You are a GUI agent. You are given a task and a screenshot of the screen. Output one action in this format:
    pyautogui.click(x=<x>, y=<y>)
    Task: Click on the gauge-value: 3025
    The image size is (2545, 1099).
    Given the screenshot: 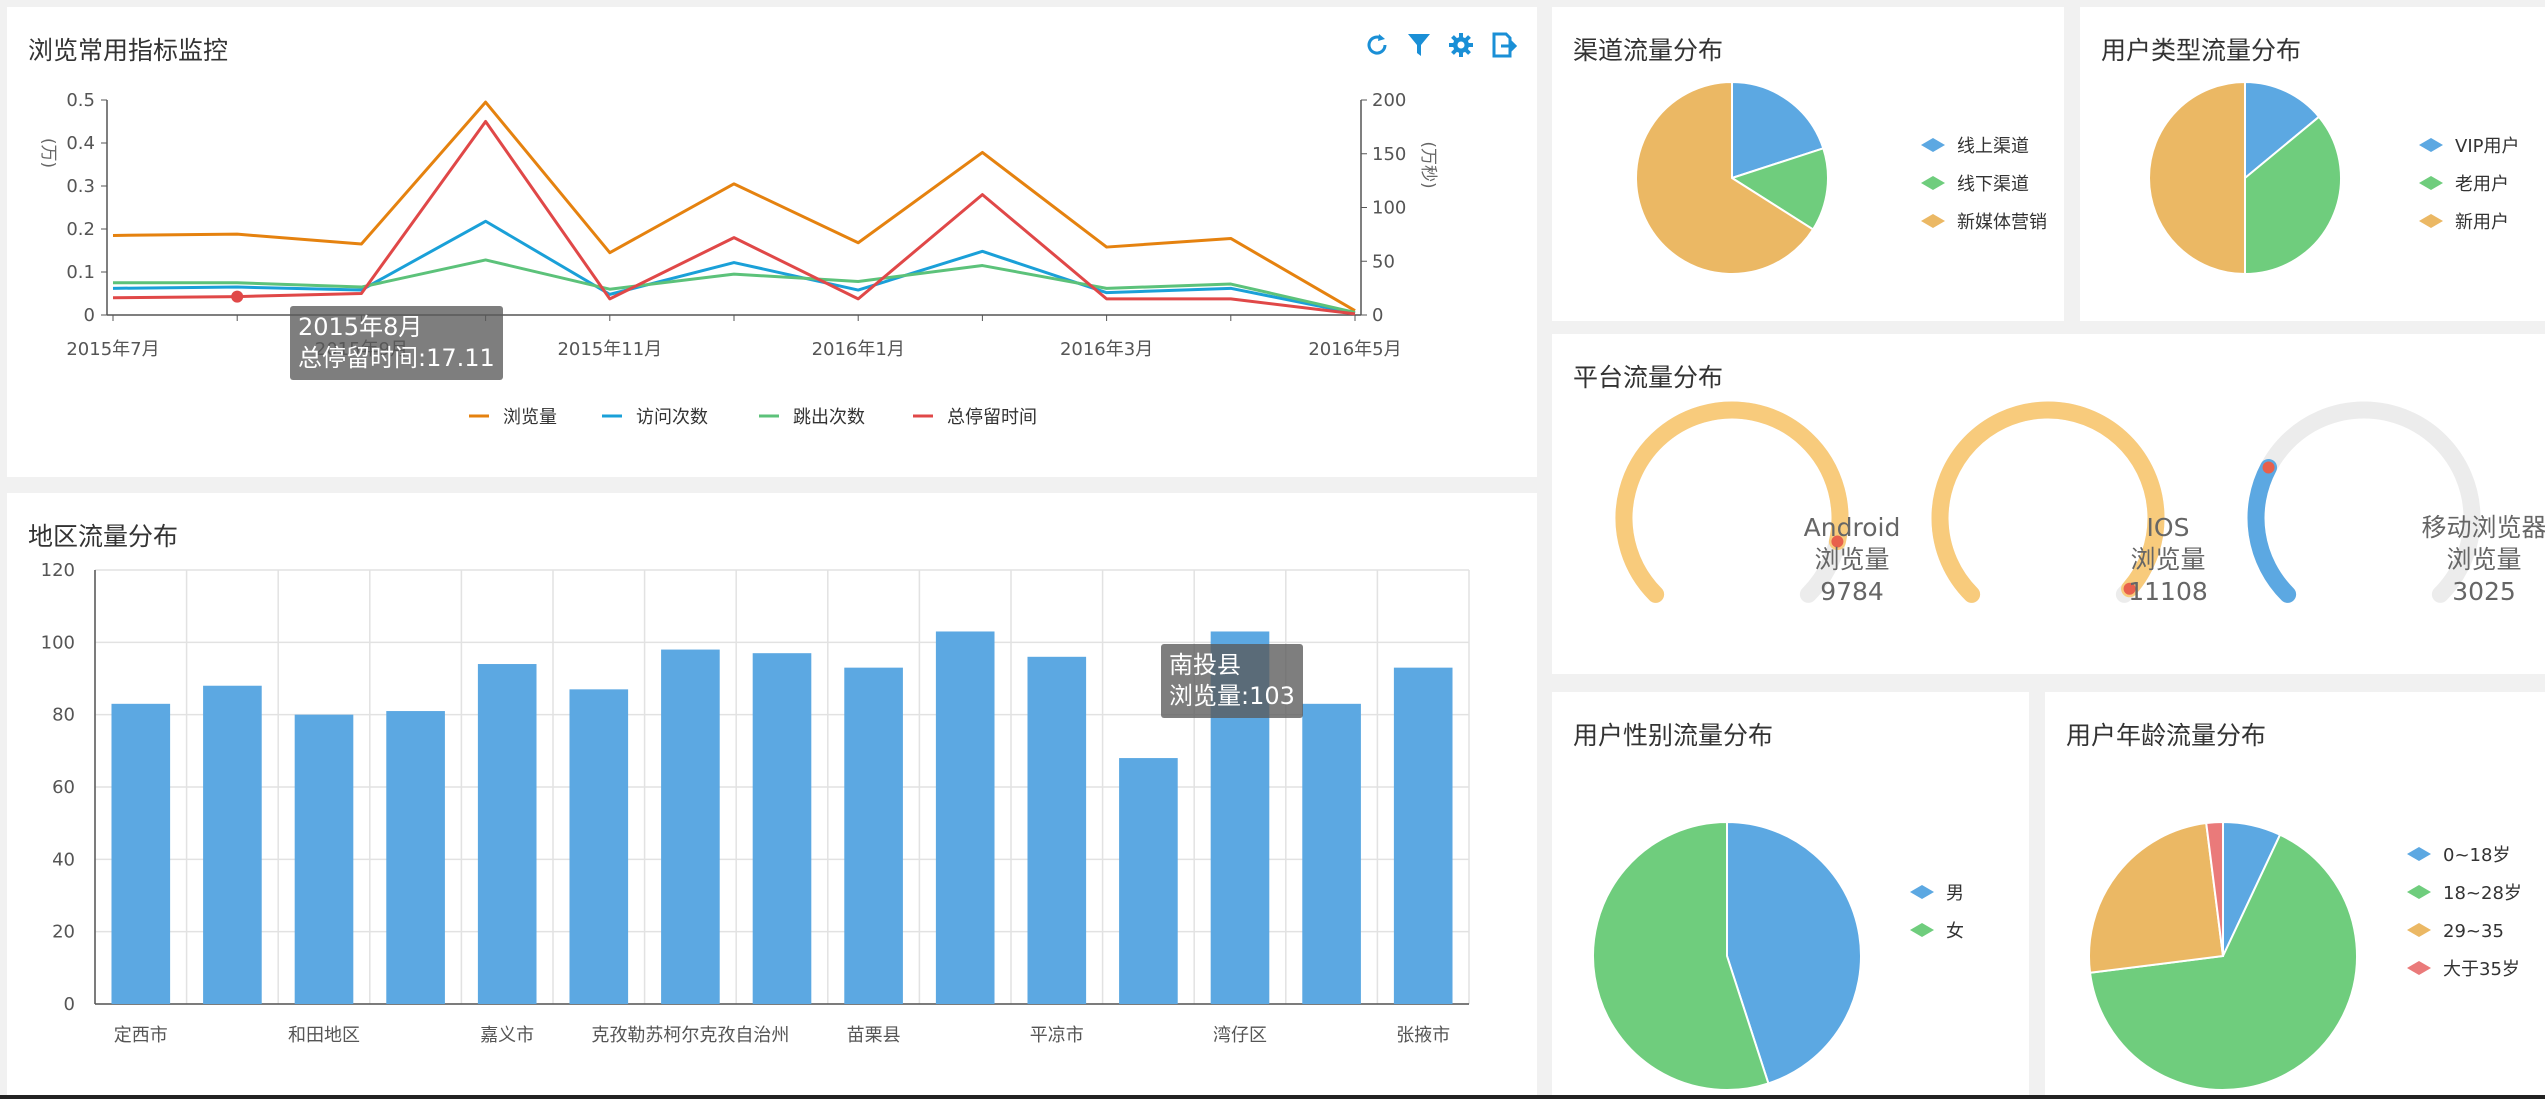 What is the action you would take?
    pyautogui.click(x=2484, y=591)
    